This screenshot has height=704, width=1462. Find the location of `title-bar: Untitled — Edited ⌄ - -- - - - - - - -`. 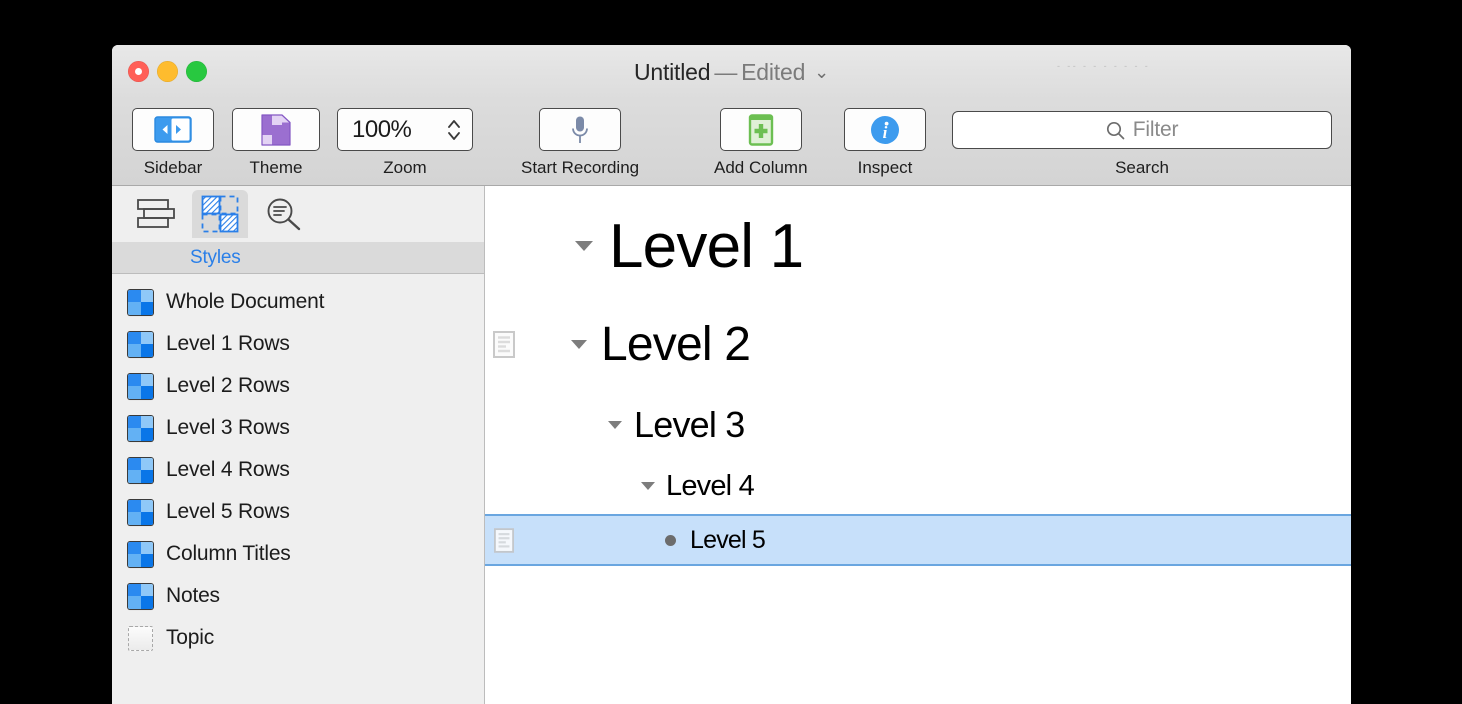

title-bar: Untitled — Edited ⌄ - -- - - - - - - - is located at coordinates (731, 72).